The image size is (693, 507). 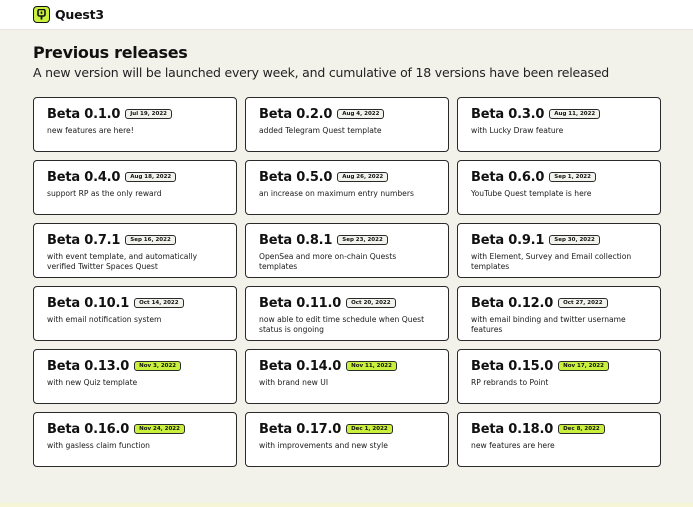 I want to click on release-card-header: Beta 0.12.0 Oct 27, 2022, so click(x=559, y=303).